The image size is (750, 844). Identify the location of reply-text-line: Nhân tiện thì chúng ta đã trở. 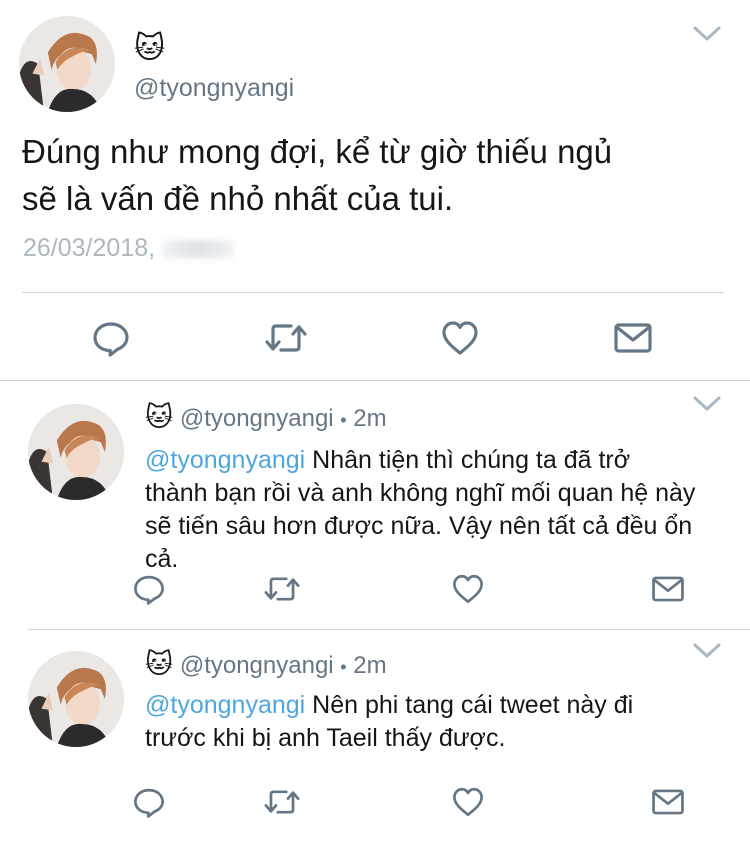
(468, 460).